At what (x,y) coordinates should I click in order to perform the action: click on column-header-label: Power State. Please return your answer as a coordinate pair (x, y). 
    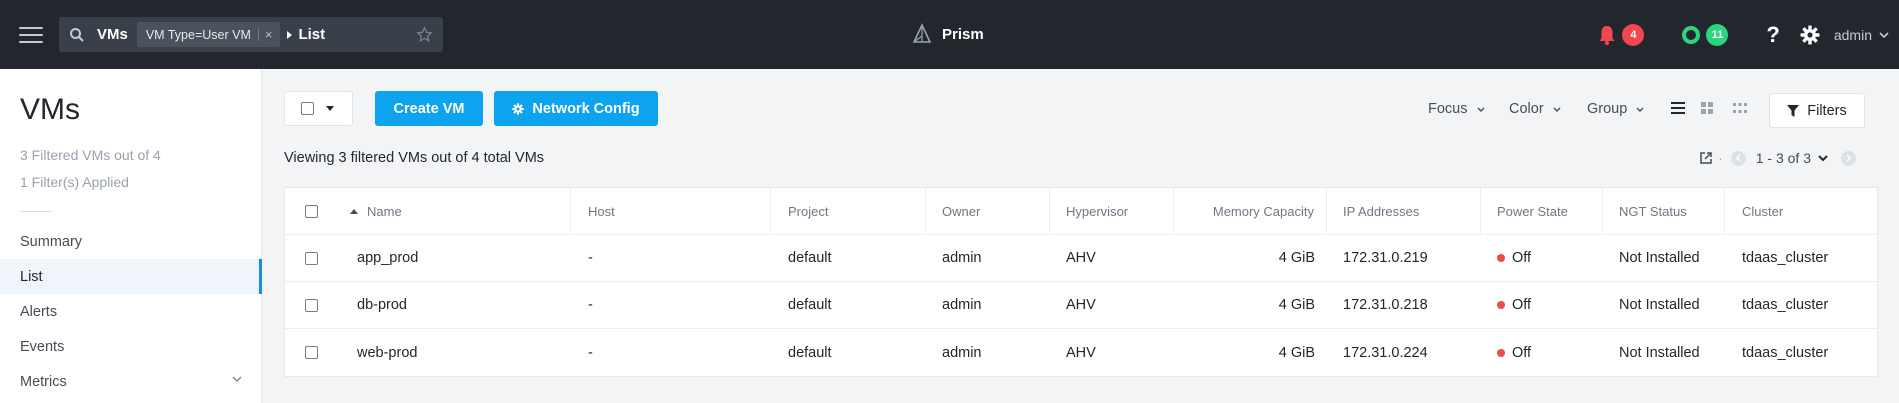
    Looking at the image, I should click on (1532, 211).